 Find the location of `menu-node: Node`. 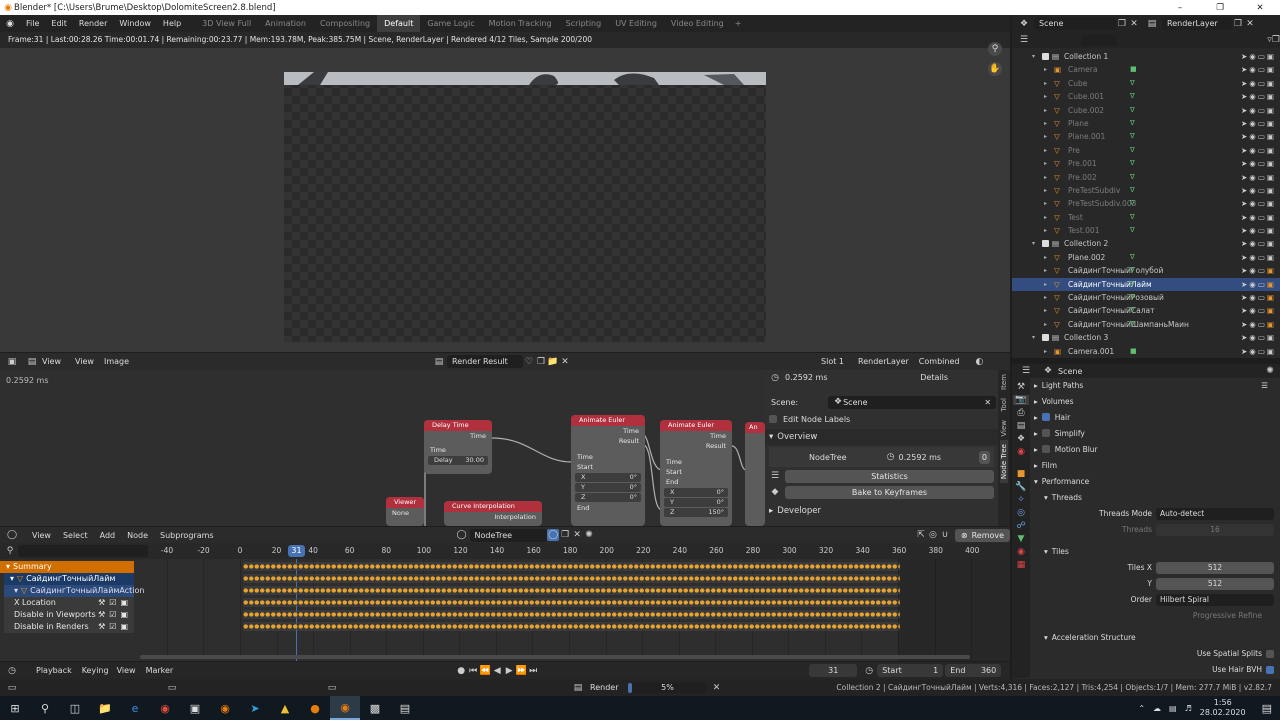

menu-node: Node is located at coordinates (137, 535).